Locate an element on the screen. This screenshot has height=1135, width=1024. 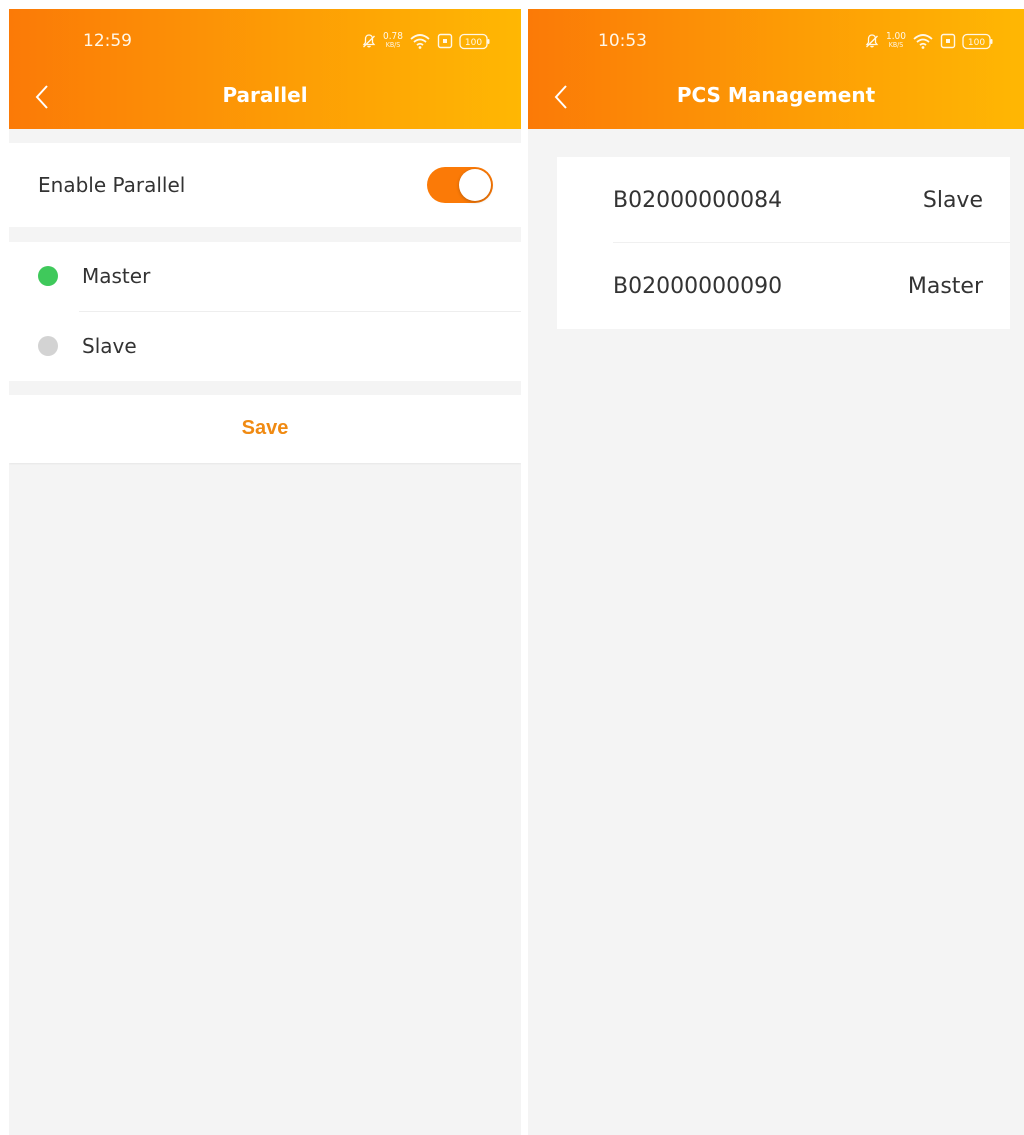
list-item: B02000000090 Master is located at coordinates (783, 286).